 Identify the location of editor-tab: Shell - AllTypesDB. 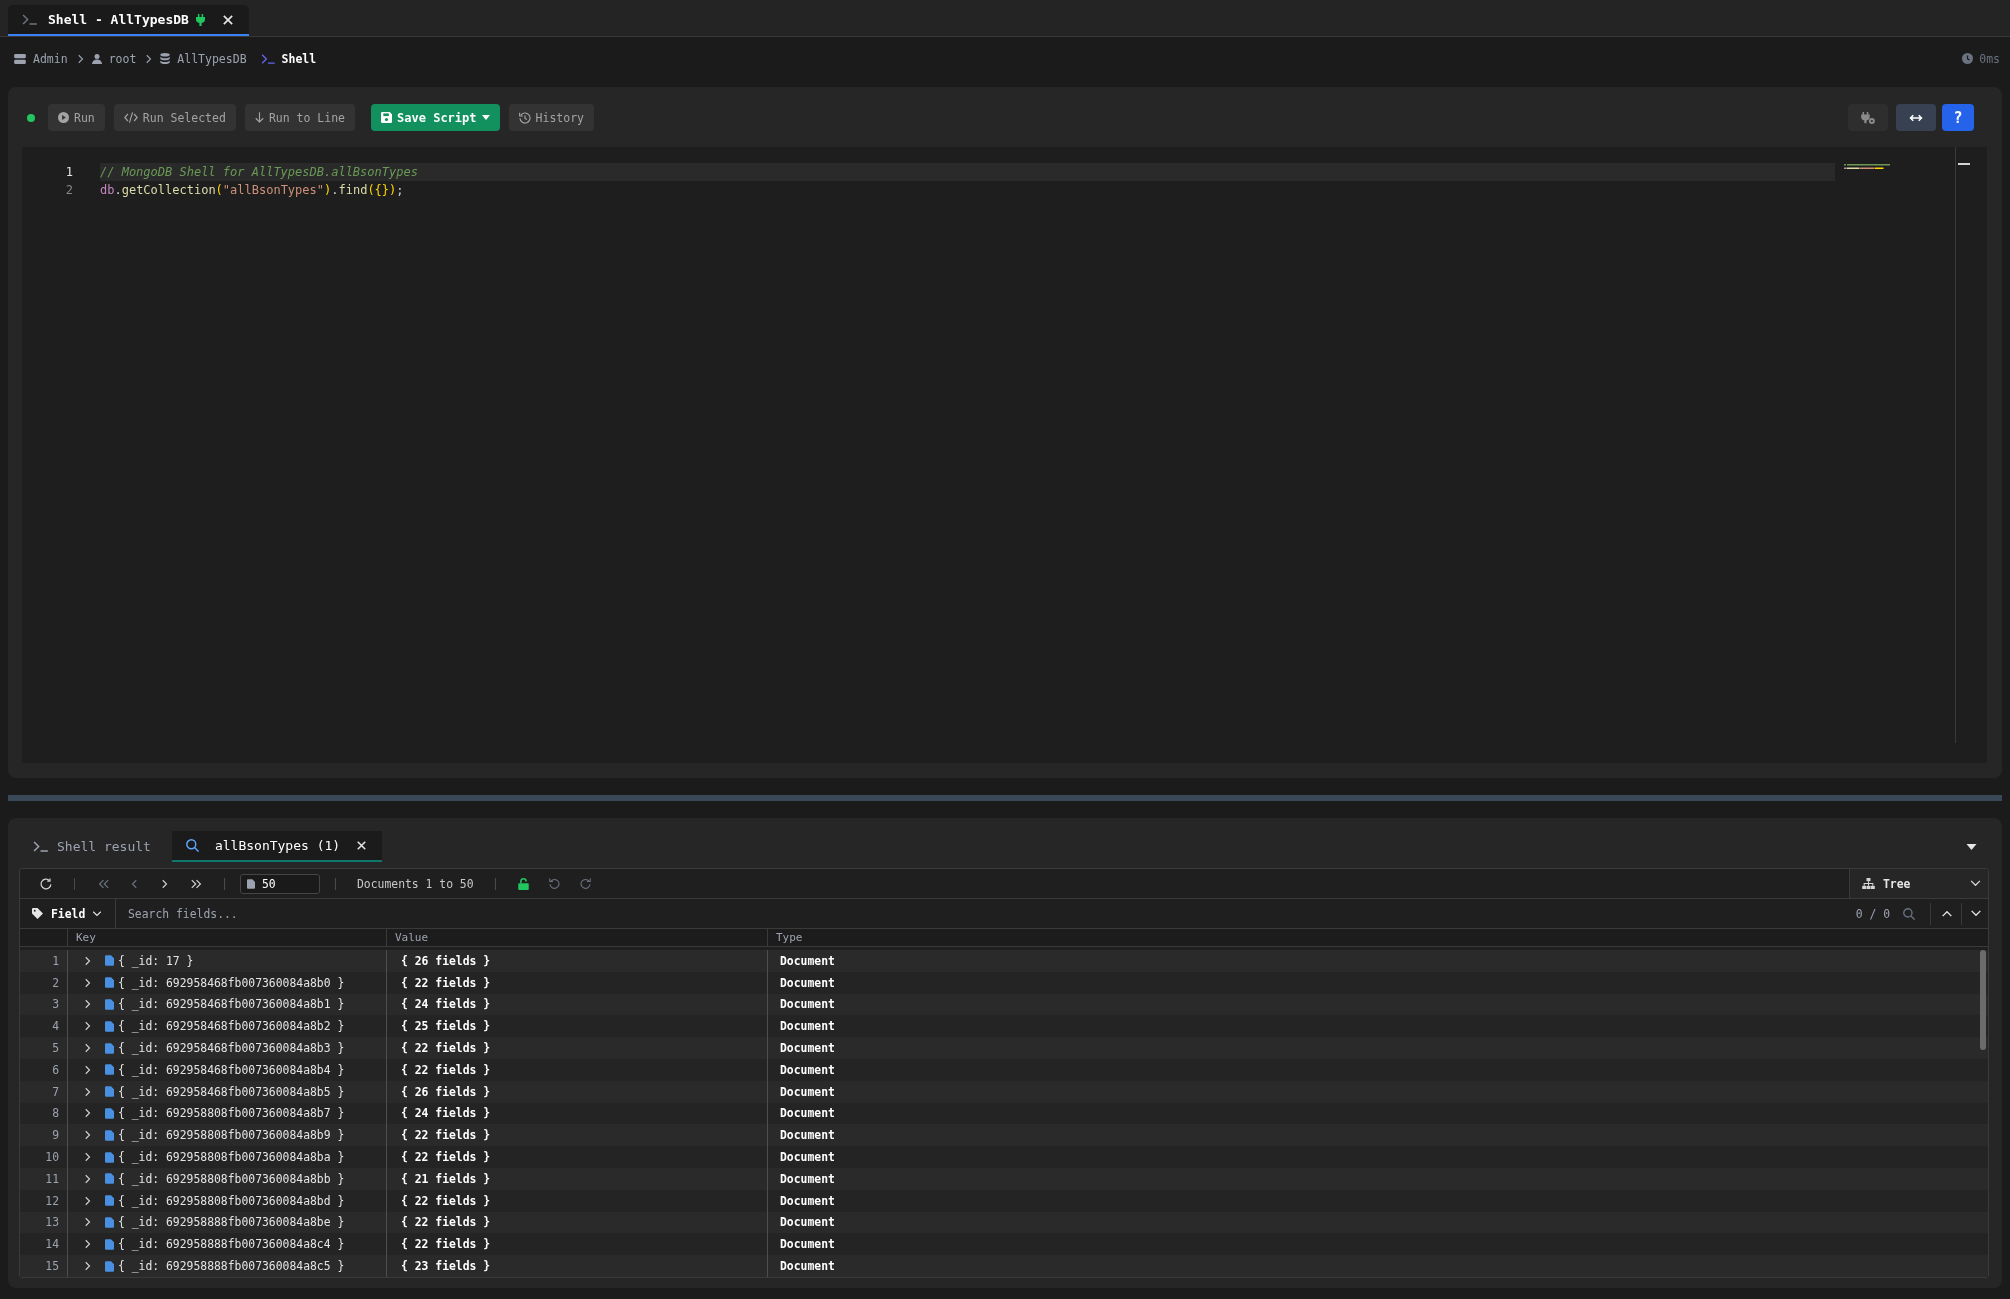
(128, 20).